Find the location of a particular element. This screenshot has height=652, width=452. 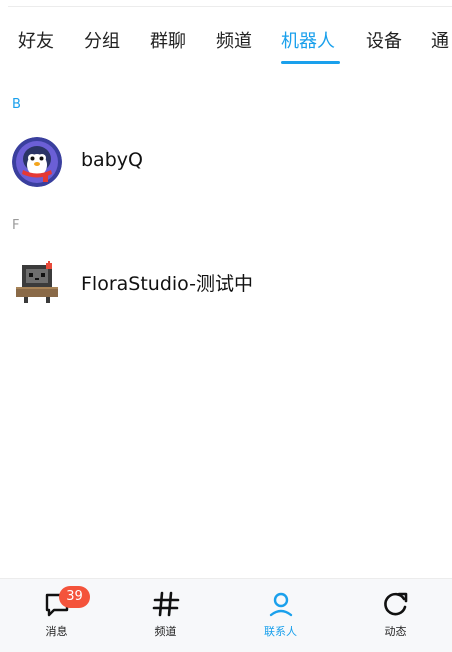

tab-contacts-more: 通 is located at coordinates (440, 42).